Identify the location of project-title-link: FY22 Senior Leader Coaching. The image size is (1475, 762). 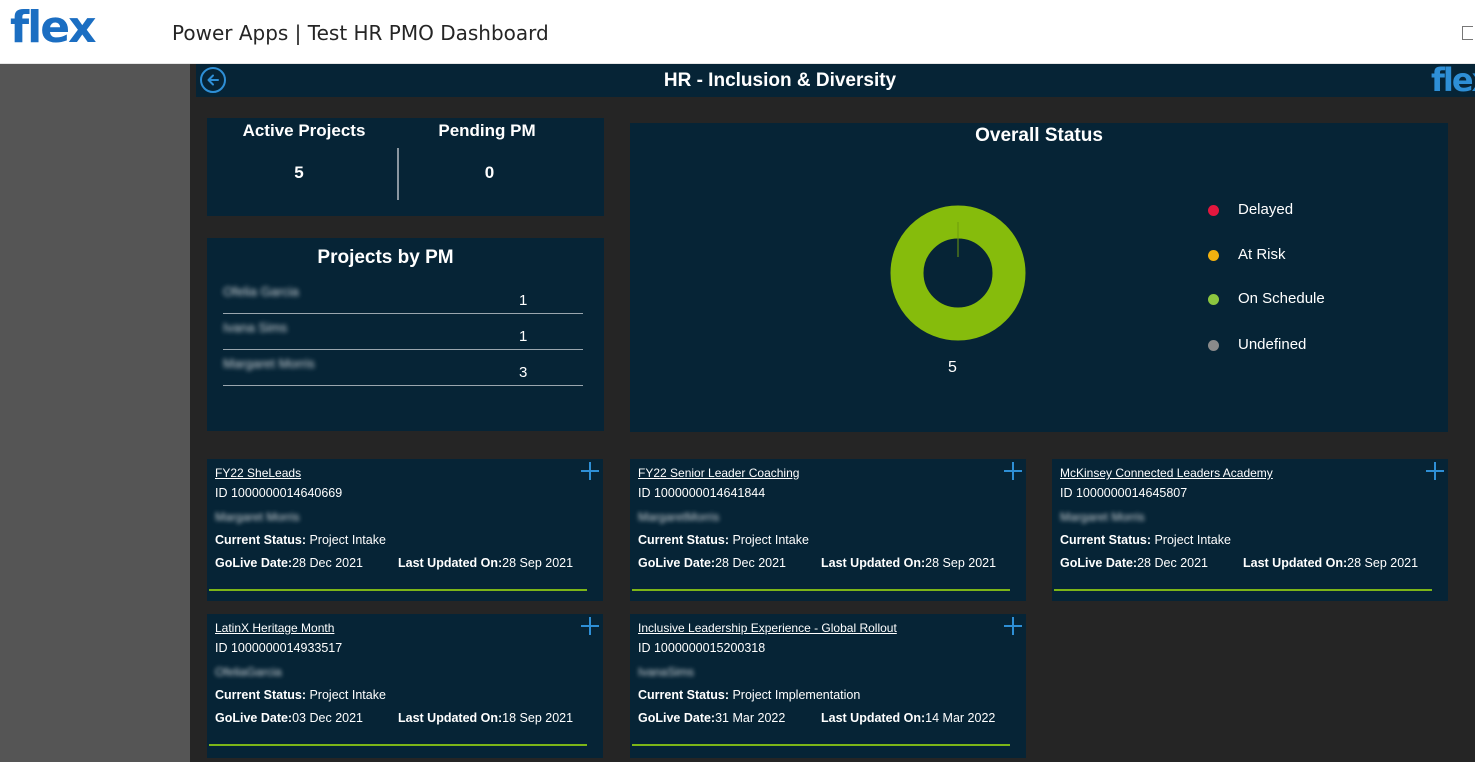
(718, 473).